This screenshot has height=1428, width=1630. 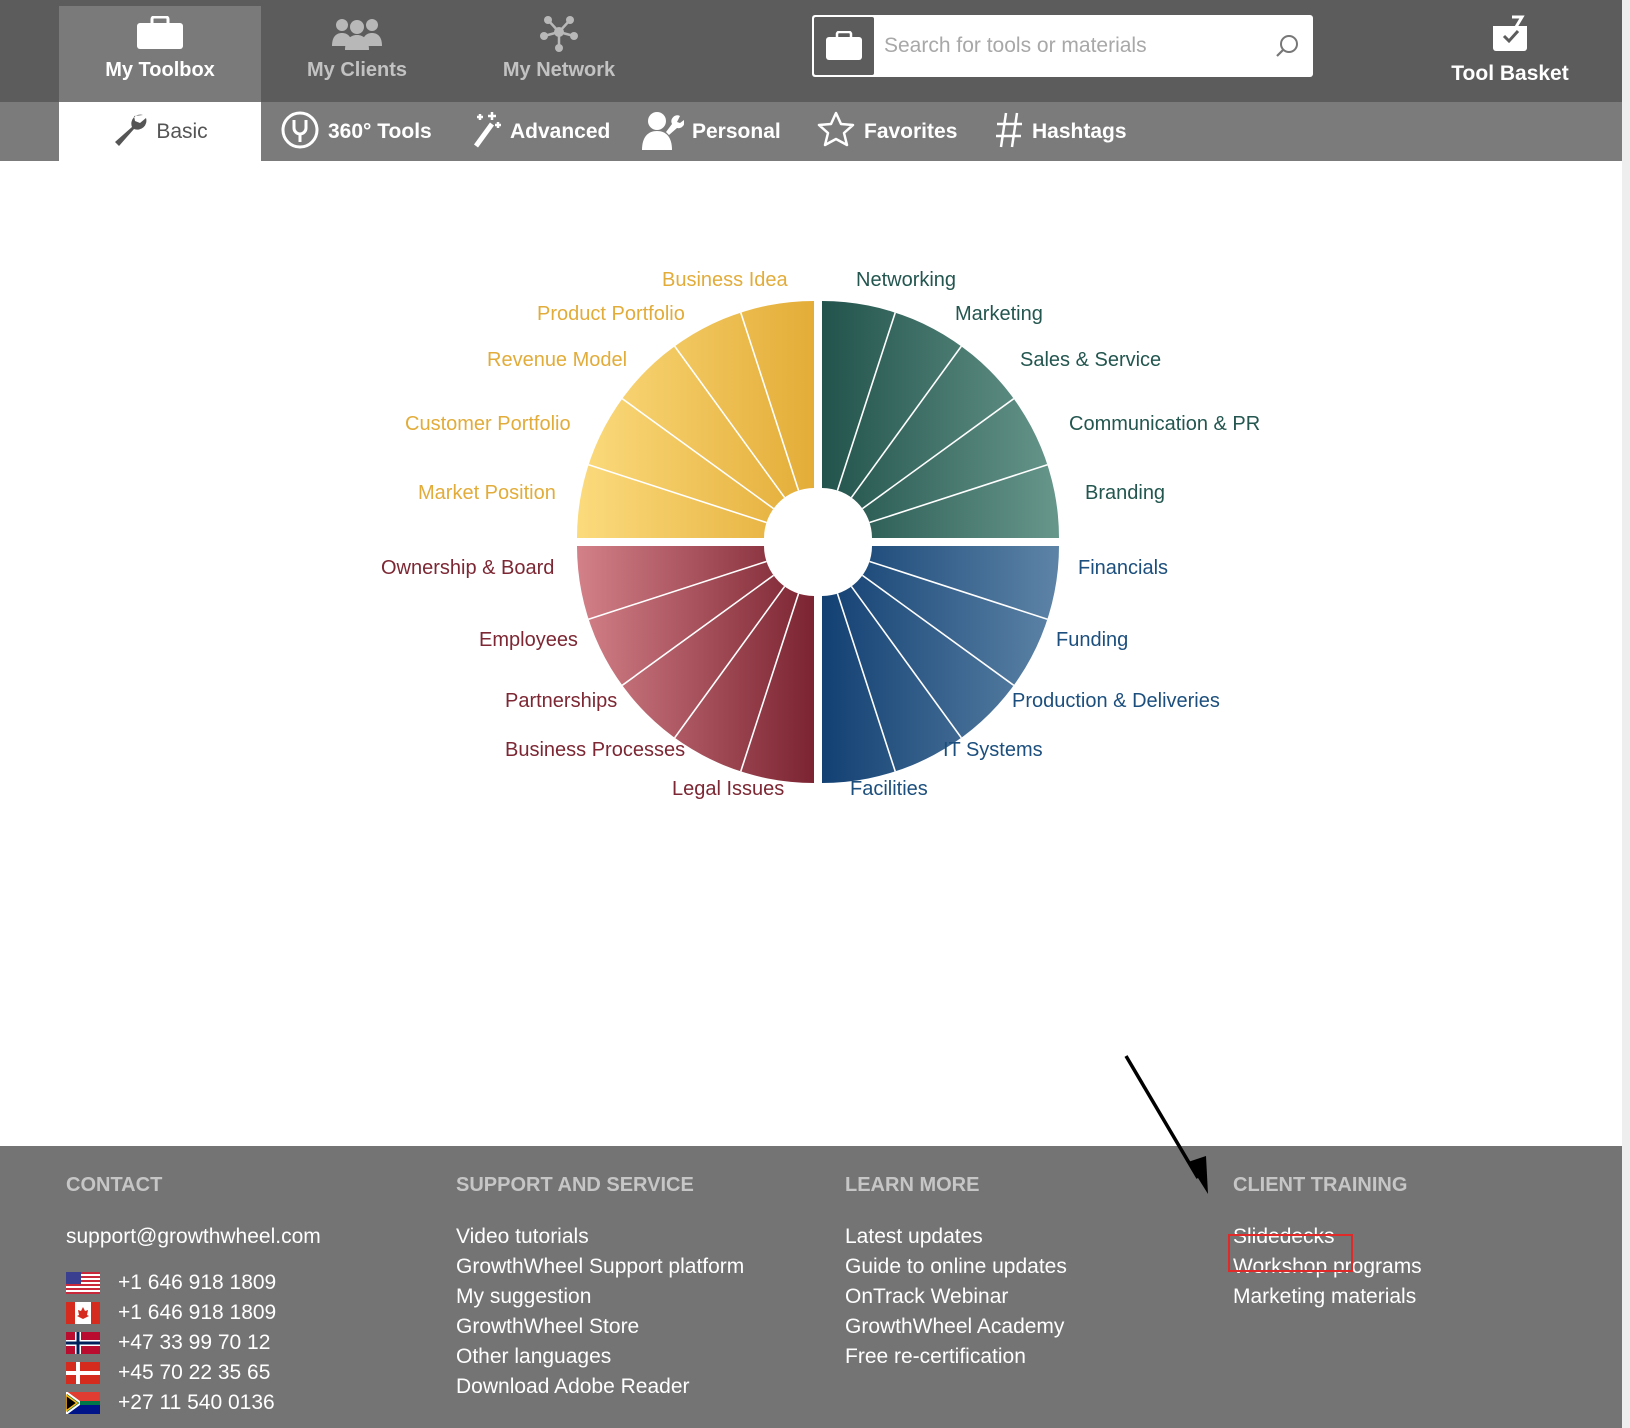 I want to click on phone-row: +27 11 540 0136, so click(x=193, y=1403).